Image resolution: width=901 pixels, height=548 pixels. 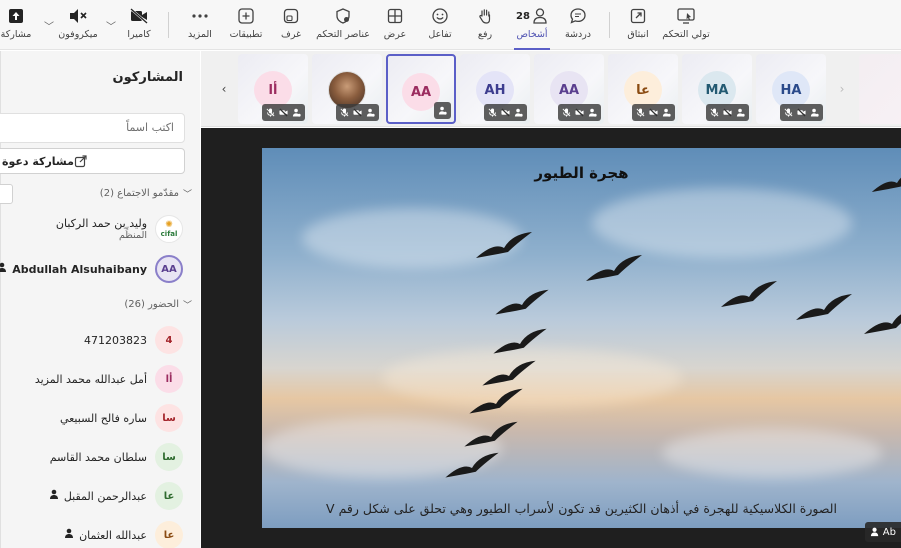 What do you see at coordinates (169, 269) in the screenshot?
I see `avatar: AA` at bounding box center [169, 269].